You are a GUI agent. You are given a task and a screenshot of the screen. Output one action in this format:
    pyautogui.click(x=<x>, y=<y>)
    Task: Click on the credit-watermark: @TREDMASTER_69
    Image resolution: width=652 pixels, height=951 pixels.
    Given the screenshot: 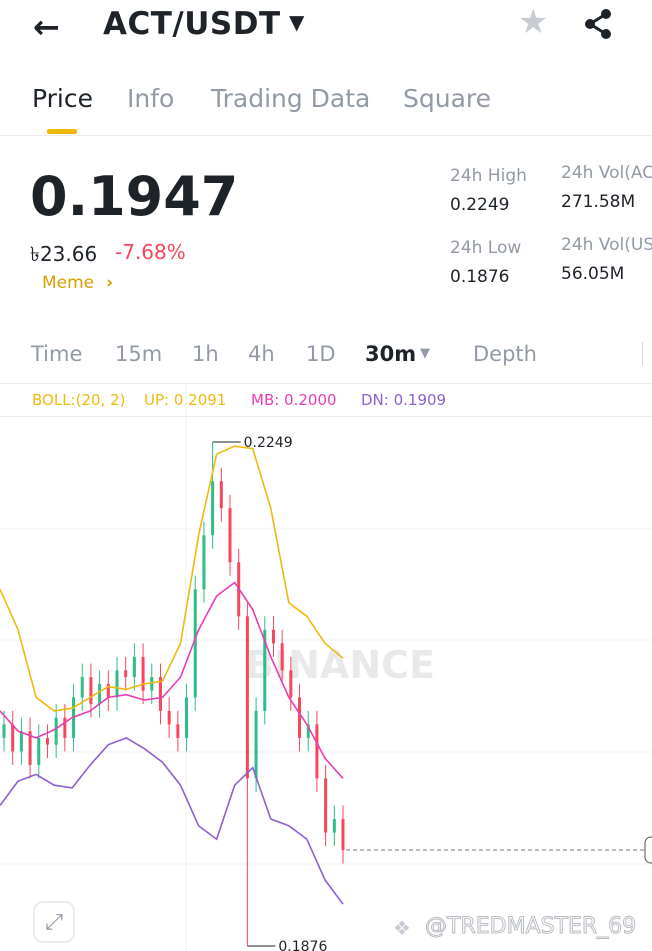 What is the action you would take?
    pyautogui.click(x=530, y=927)
    